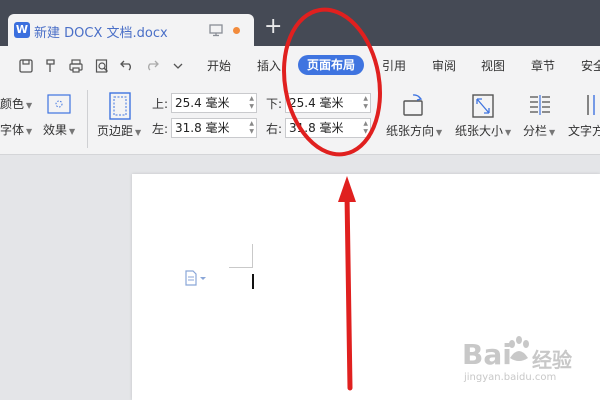 The image size is (600, 400). Describe the element at coordinates (115, 131) in the screenshot. I see `page-margins-label: 页边距` at that location.